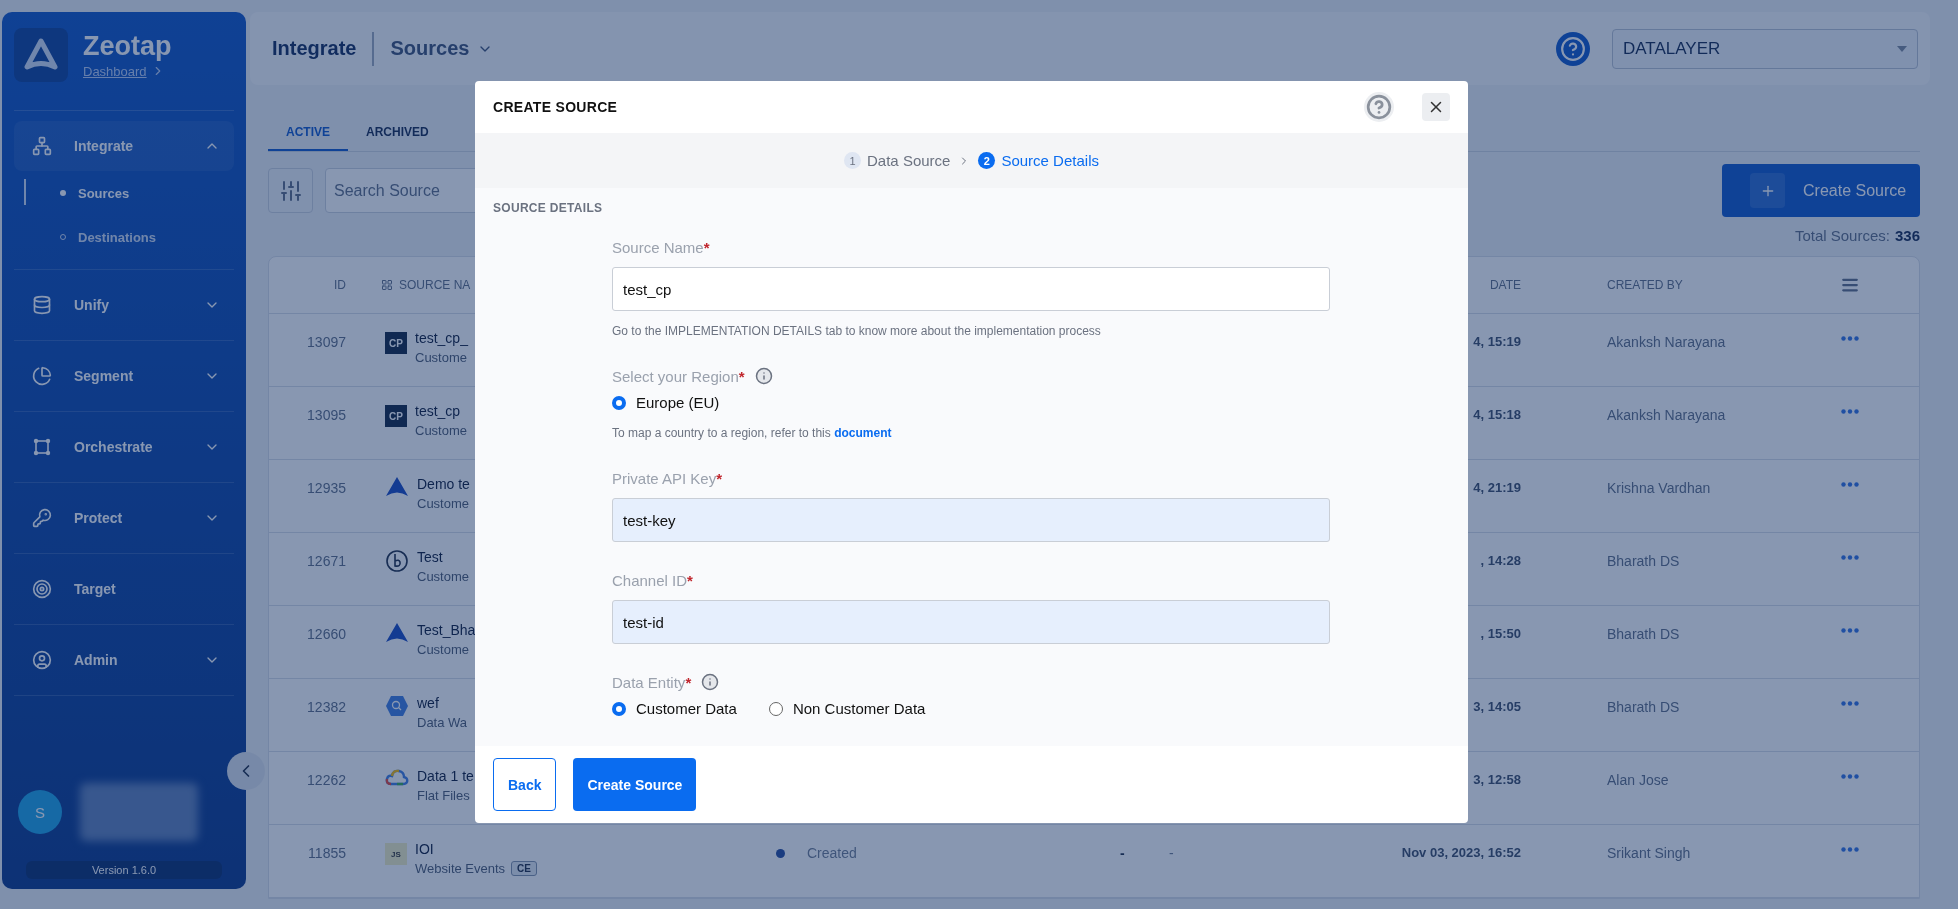 Image resolution: width=1958 pixels, height=909 pixels. Describe the element at coordinates (340, 285) in the screenshot. I see `column-header: ID` at that location.